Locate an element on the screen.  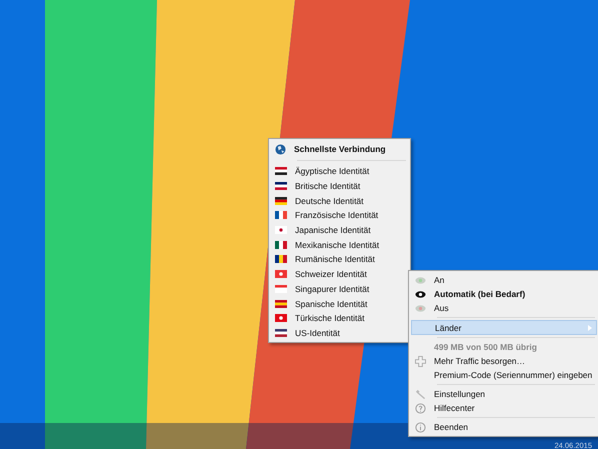
menu-item: Japanische Identität is located at coordinates (339, 230).